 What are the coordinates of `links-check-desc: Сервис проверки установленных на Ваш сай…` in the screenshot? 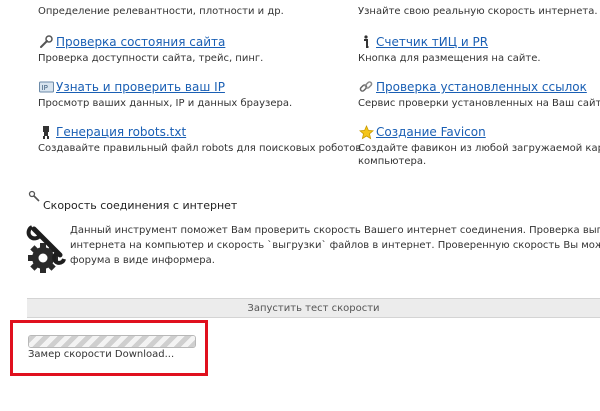 It's located at (479, 103).